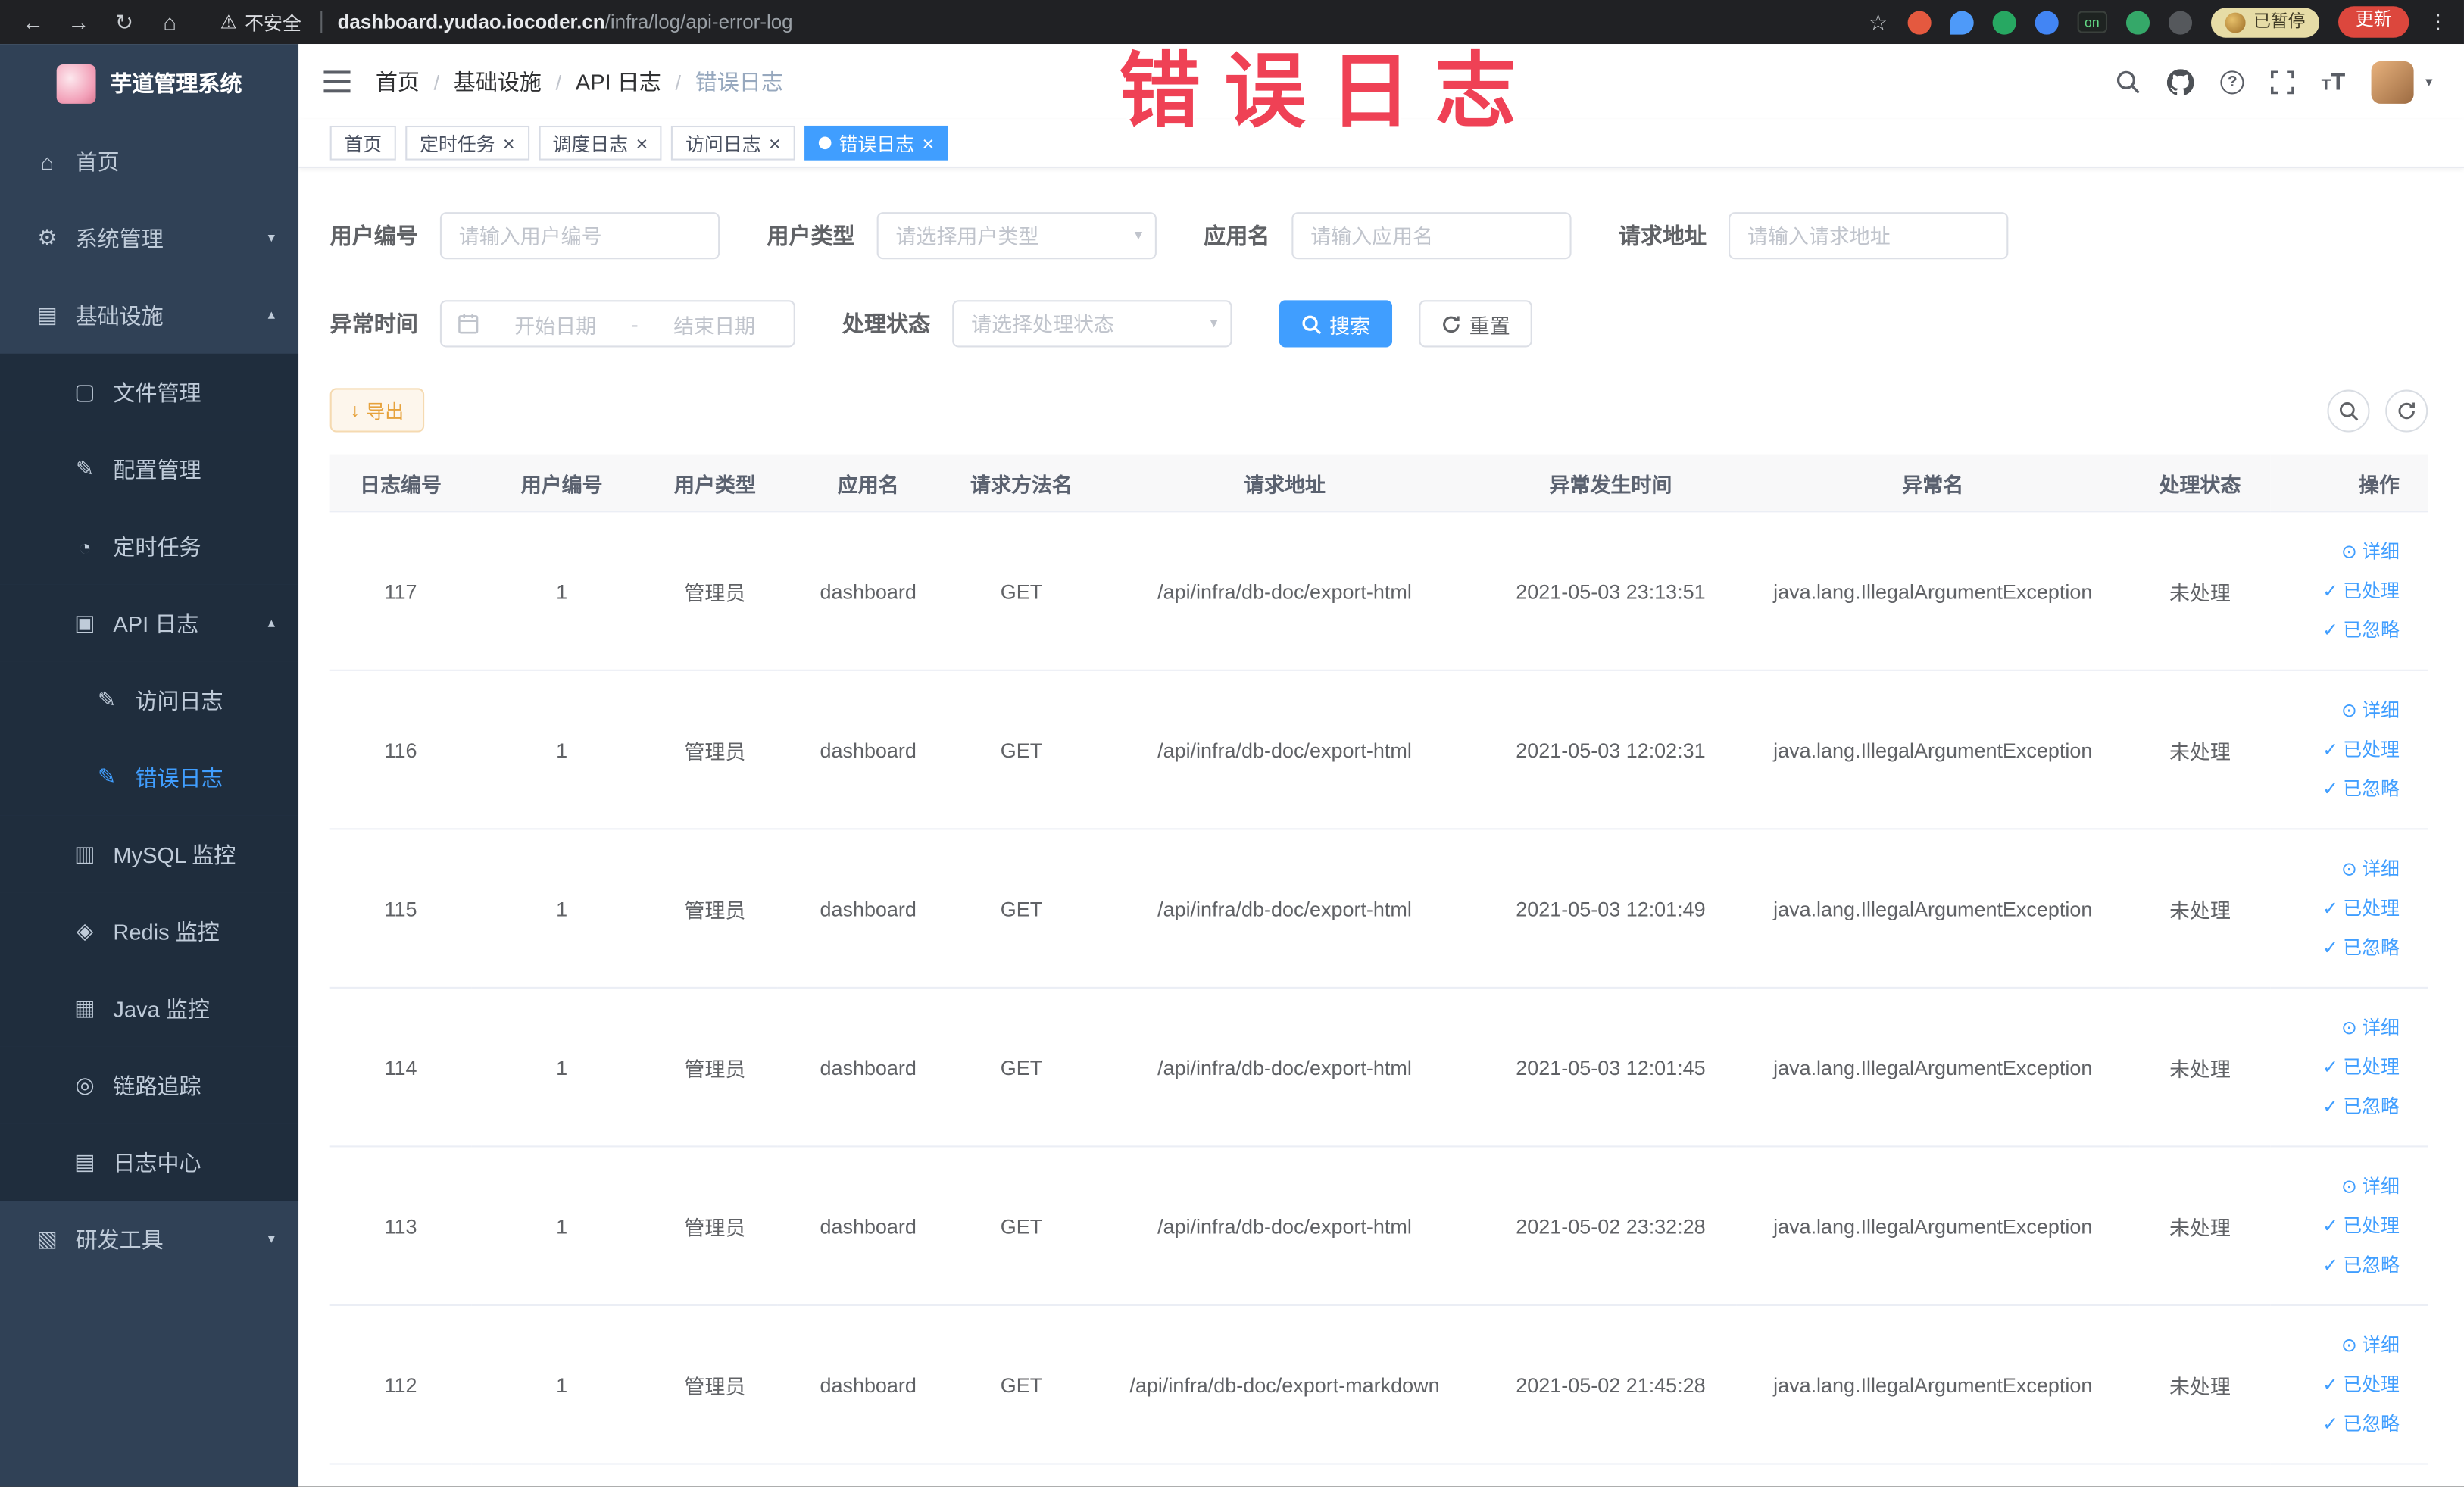 The width and height of the screenshot is (2464, 1487). Describe the element at coordinates (149, 1008) in the screenshot. I see `sidebar-item-java-monitor: ▦ Java 监控` at that location.